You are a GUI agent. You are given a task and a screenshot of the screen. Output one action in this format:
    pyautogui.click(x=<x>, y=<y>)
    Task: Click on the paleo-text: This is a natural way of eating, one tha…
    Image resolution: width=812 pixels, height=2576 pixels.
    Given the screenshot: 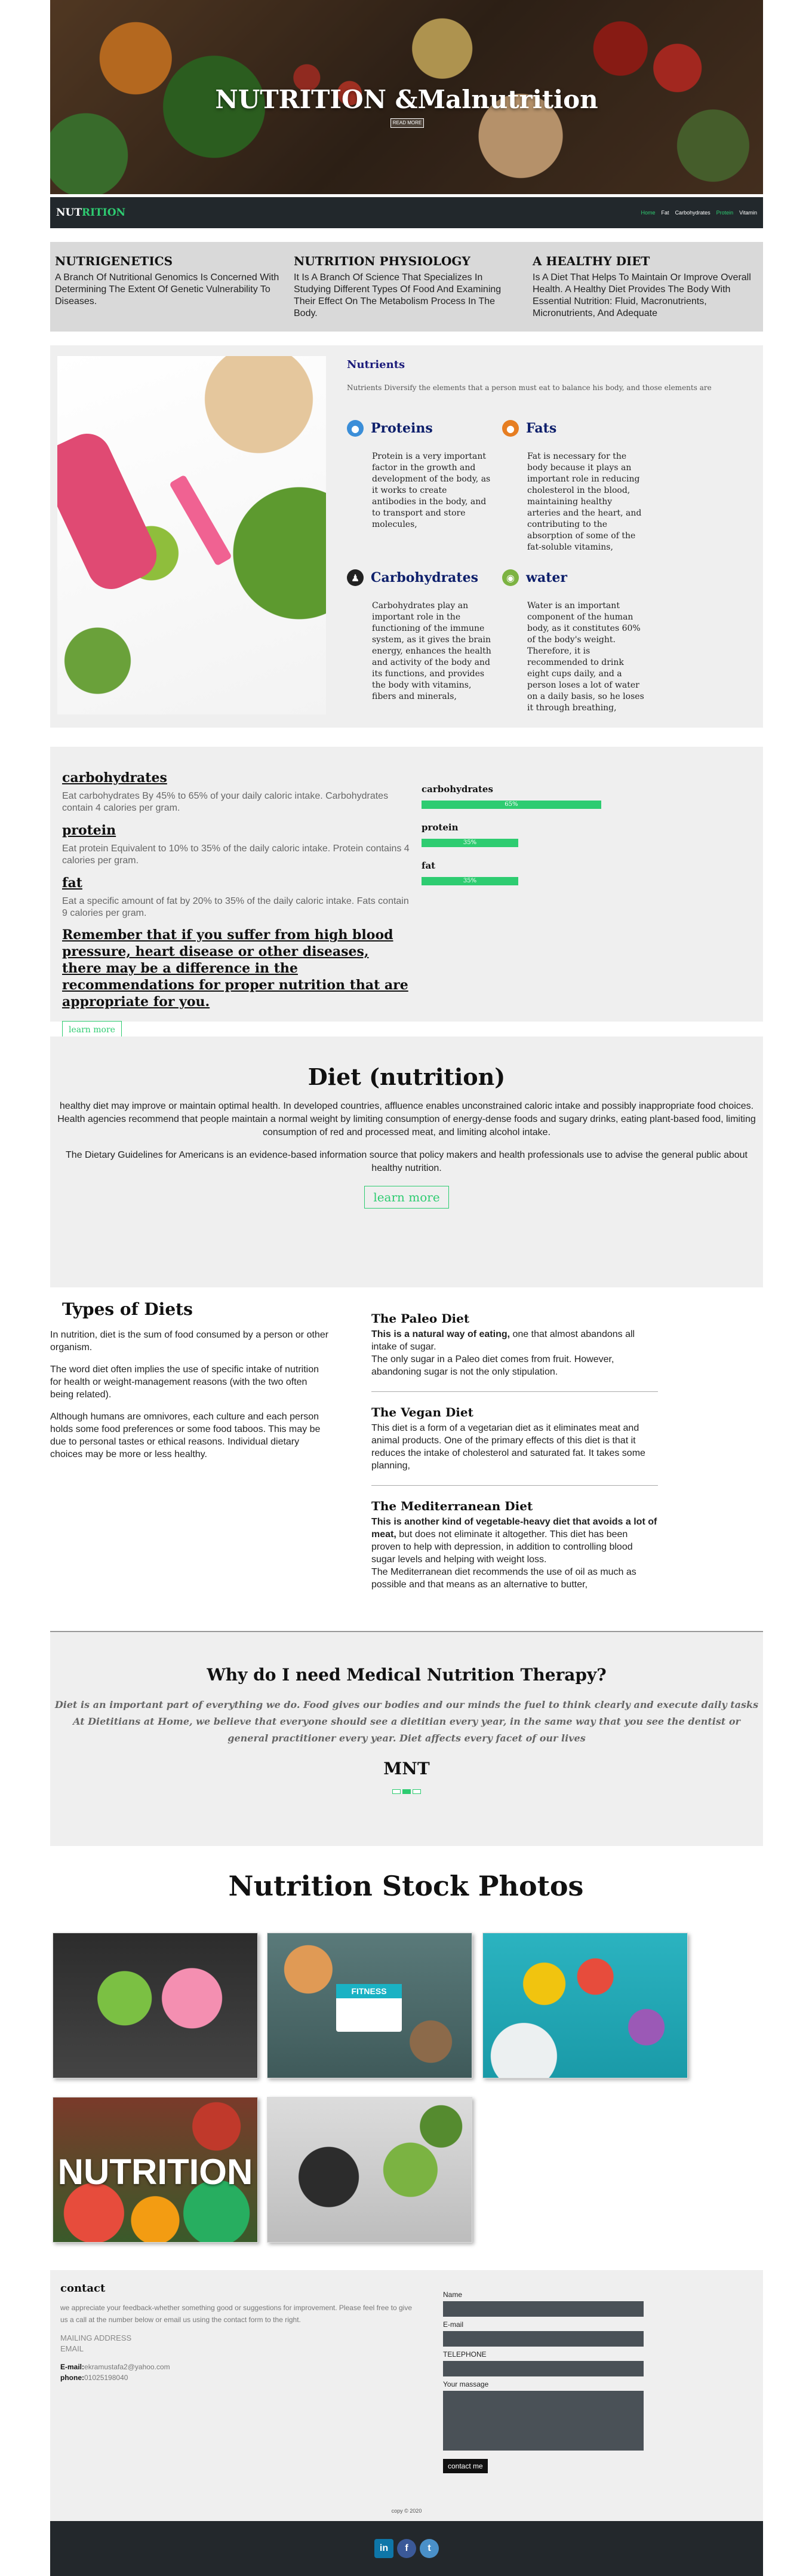 What is the action you would take?
    pyautogui.click(x=514, y=1340)
    